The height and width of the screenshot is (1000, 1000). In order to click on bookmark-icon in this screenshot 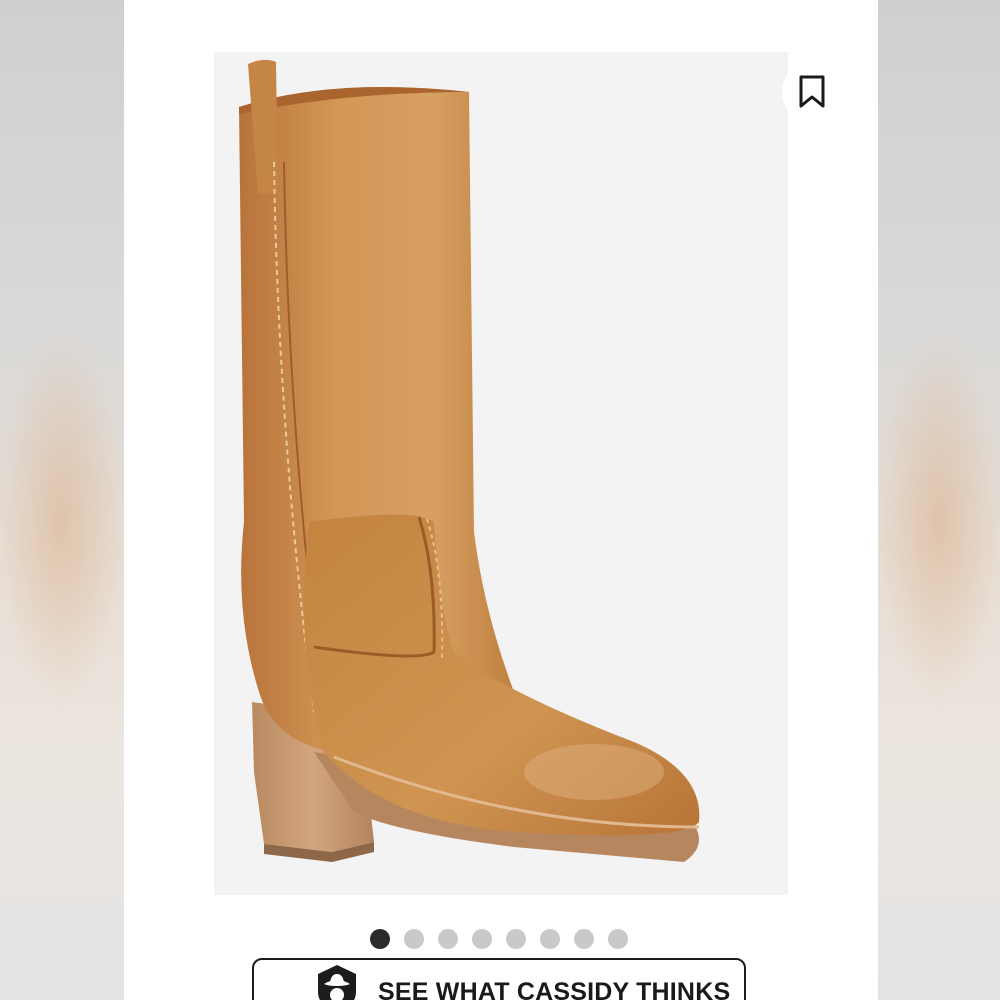, I will do `click(812, 91)`.